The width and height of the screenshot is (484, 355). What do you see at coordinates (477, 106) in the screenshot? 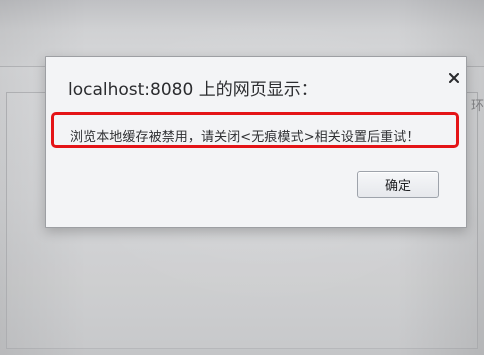
I see `background-partial-text: 环` at bounding box center [477, 106].